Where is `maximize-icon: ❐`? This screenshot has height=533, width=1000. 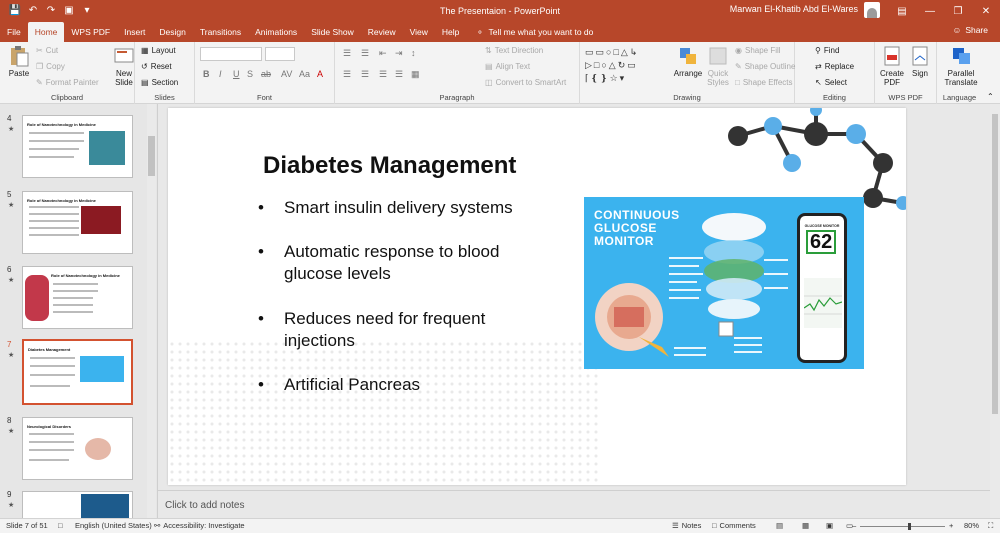
maximize-icon: ❐ is located at coordinates (958, 11).